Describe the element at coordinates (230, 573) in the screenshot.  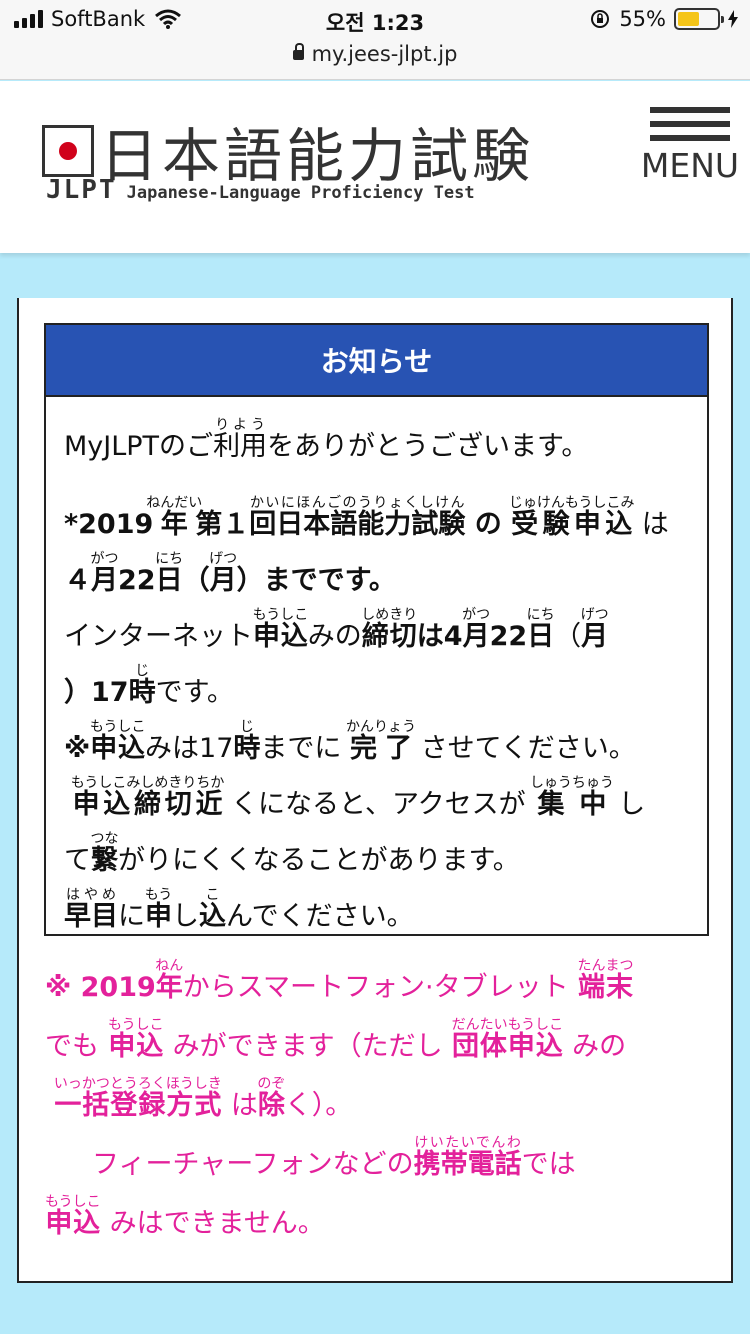
I see `notice-line-3: ４月がつ22日にち（月げつ）までです。` at that location.